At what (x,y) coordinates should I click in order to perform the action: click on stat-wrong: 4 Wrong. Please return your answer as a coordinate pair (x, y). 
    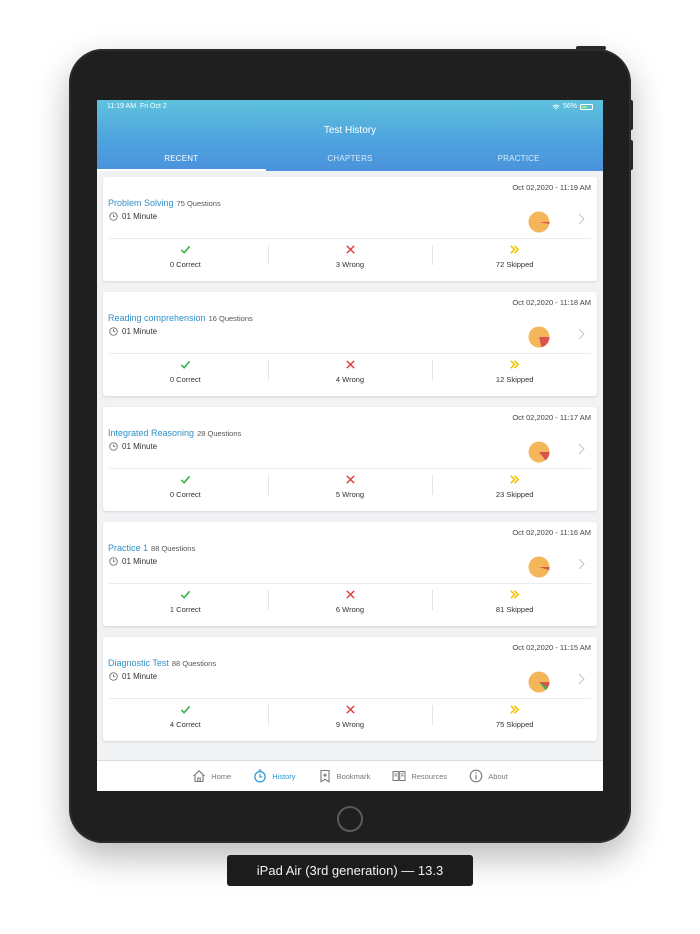
    Looking at the image, I should click on (350, 375).